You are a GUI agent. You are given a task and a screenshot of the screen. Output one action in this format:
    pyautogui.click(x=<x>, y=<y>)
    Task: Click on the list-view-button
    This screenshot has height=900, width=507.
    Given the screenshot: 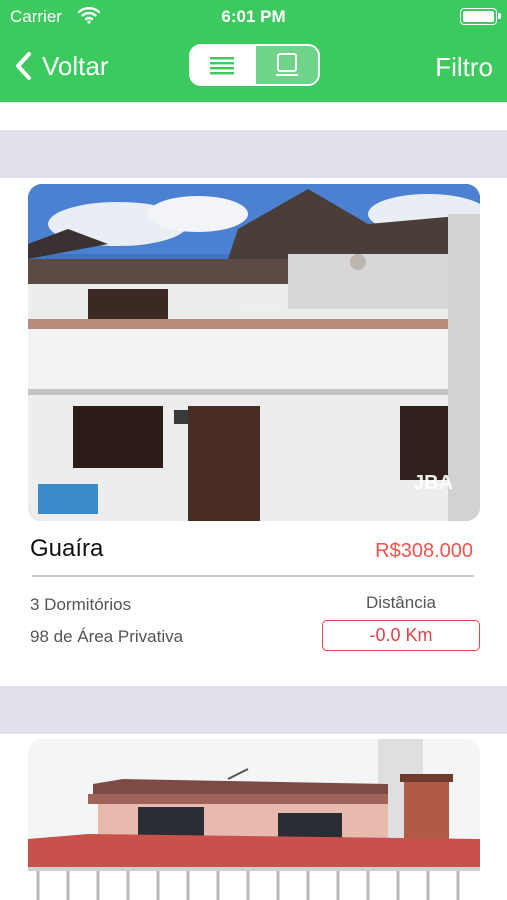 What is the action you would take?
    pyautogui.click(x=222, y=65)
    